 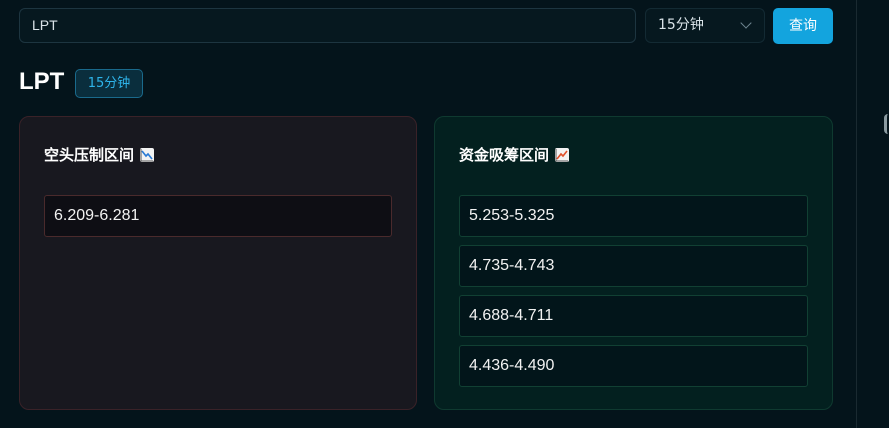 What do you see at coordinates (746, 23) in the screenshot?
I see `chevron-down-icon` at bounding box center [746, 23].